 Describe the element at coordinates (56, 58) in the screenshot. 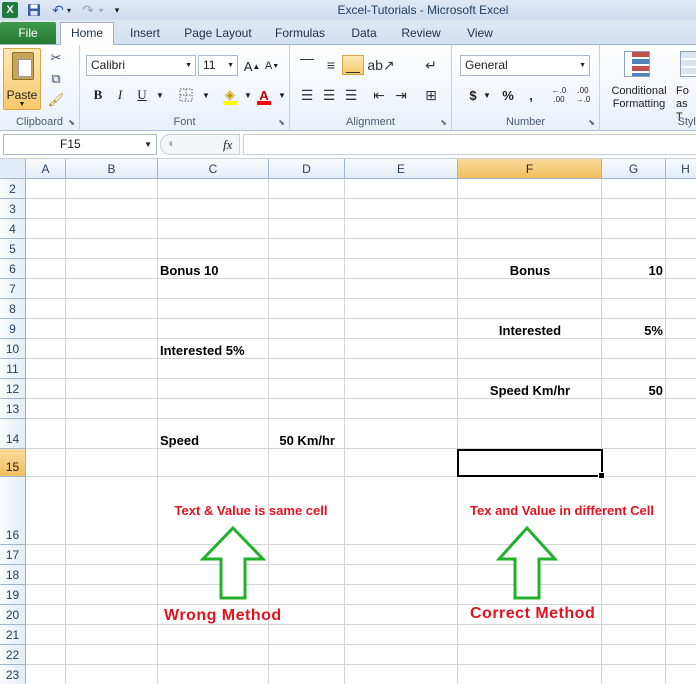

I see `cut-icon: ✂` at that location.